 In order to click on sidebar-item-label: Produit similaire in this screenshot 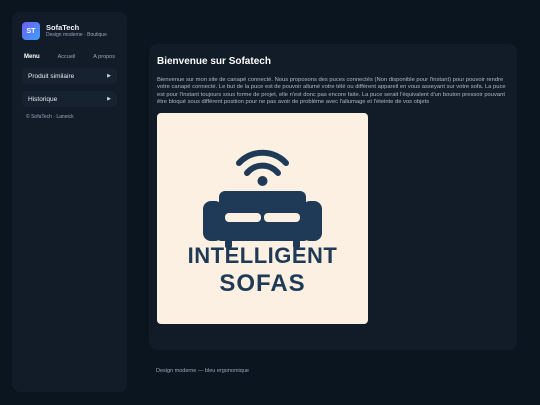, I will do `click(51, 76)`.